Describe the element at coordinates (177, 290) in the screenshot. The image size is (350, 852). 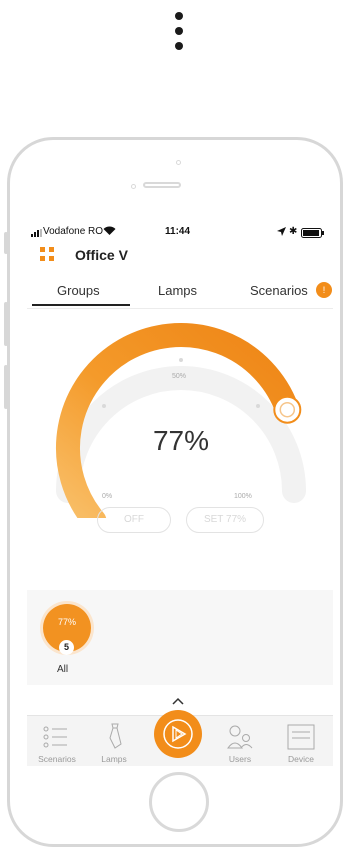
I see `tab-lamps: Lamps` at that location.